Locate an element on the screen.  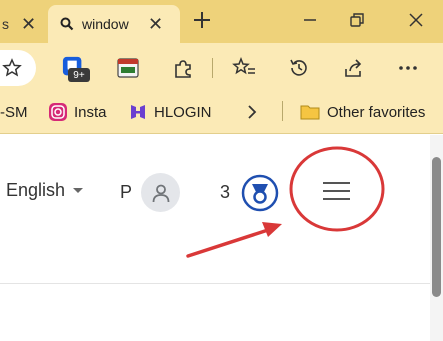
tab-previous: s ✕ is located at coordinates (22, 24).